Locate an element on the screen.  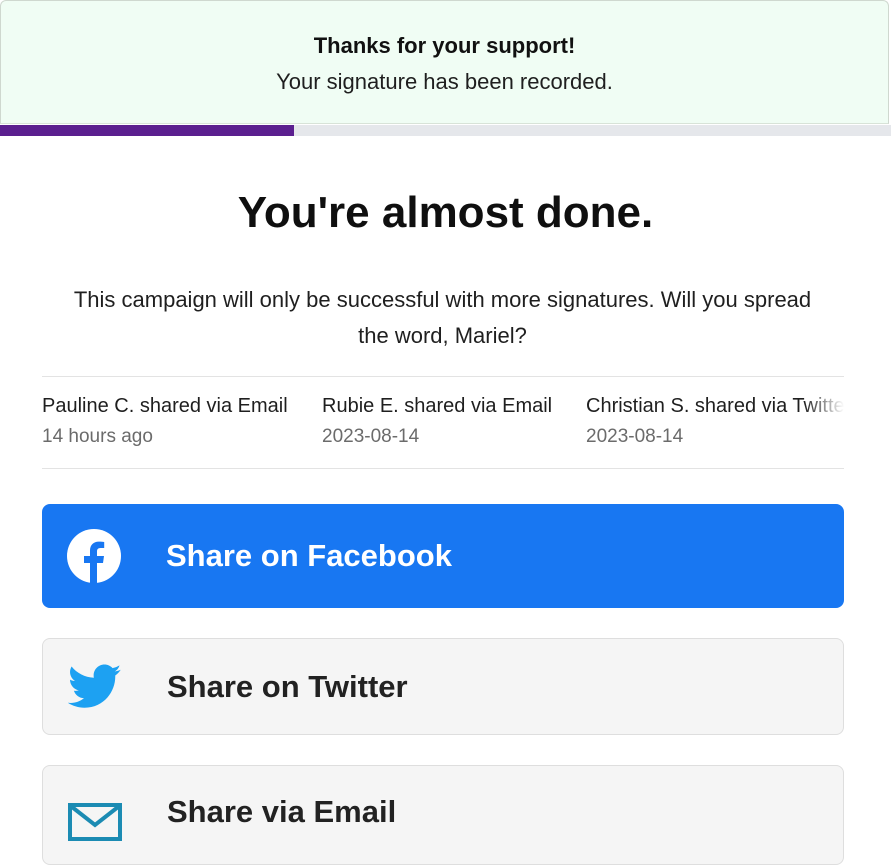
feed-item-time: 14 hours ago is located at coordinates (97, 436).